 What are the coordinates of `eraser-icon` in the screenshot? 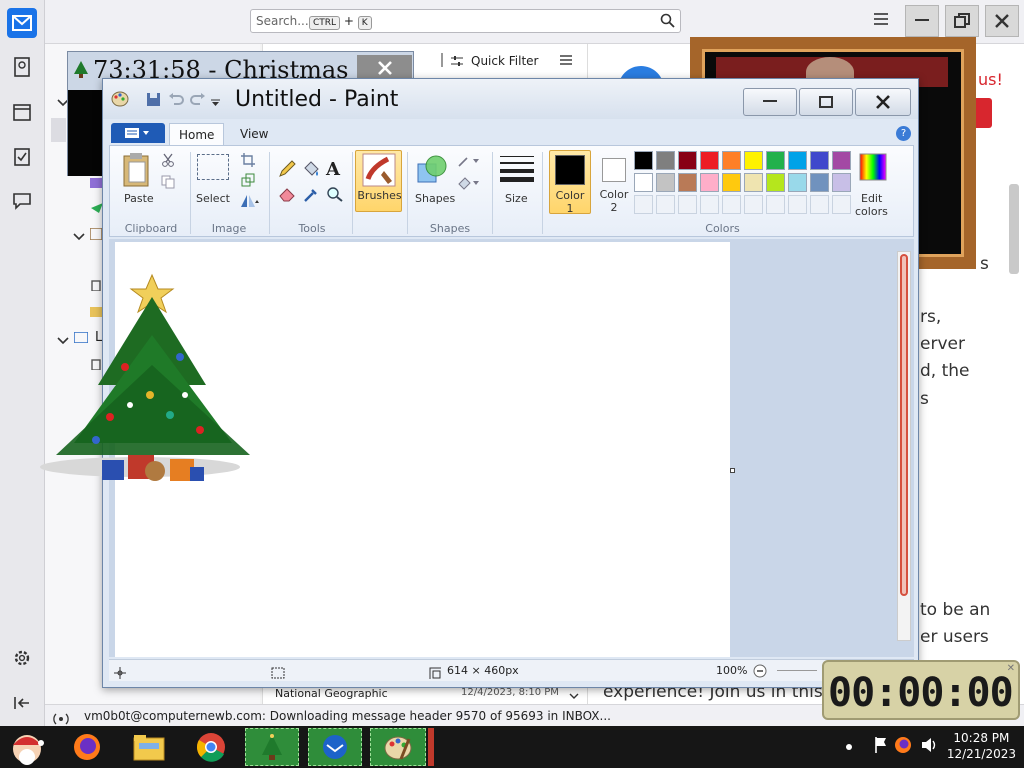 It's located at (287, 195).